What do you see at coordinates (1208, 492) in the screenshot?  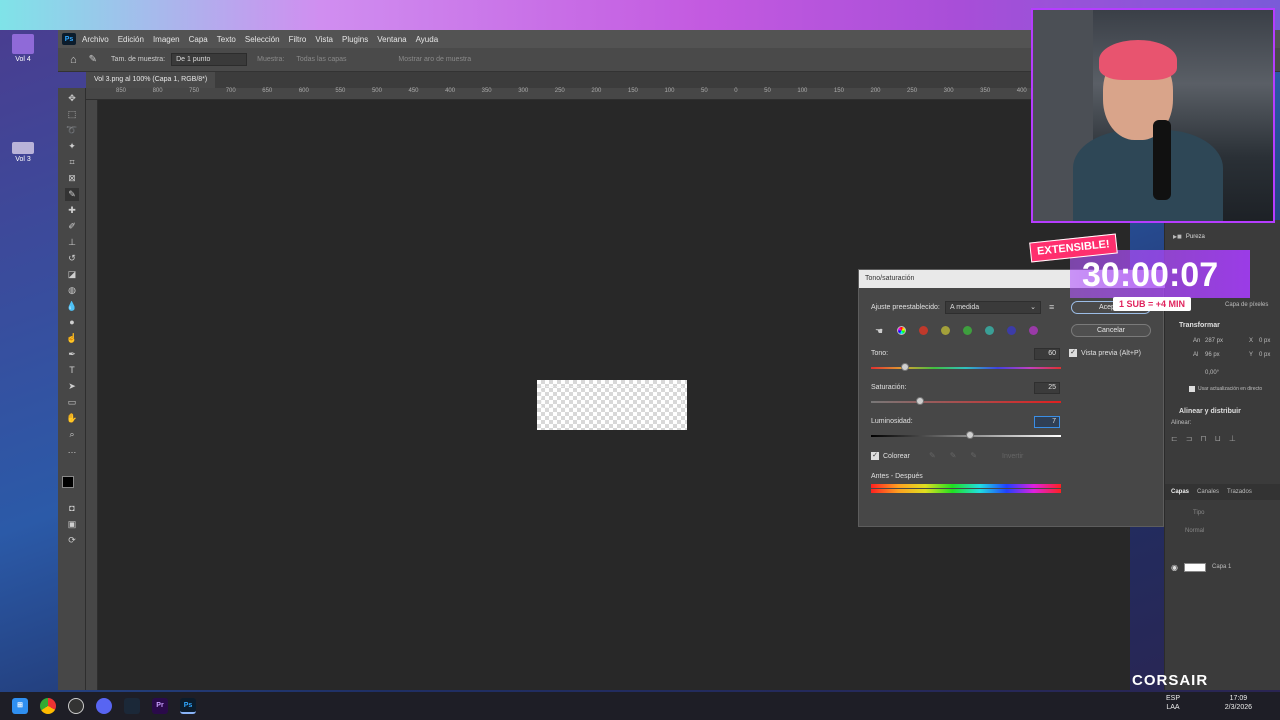 I see `tab-channels: Canales` at bounding box center [1208, 492].